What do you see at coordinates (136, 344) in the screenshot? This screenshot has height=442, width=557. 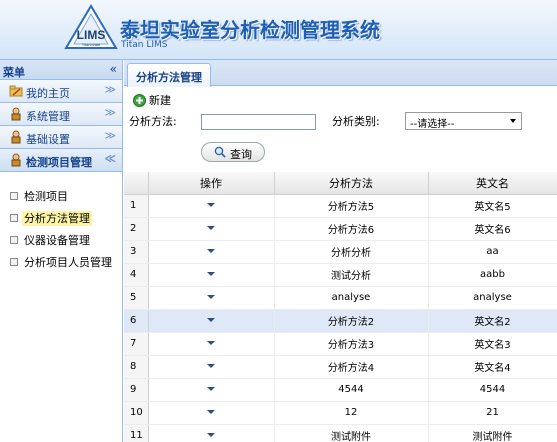 I see `row-number: 7` at bounding box center [136, 344].